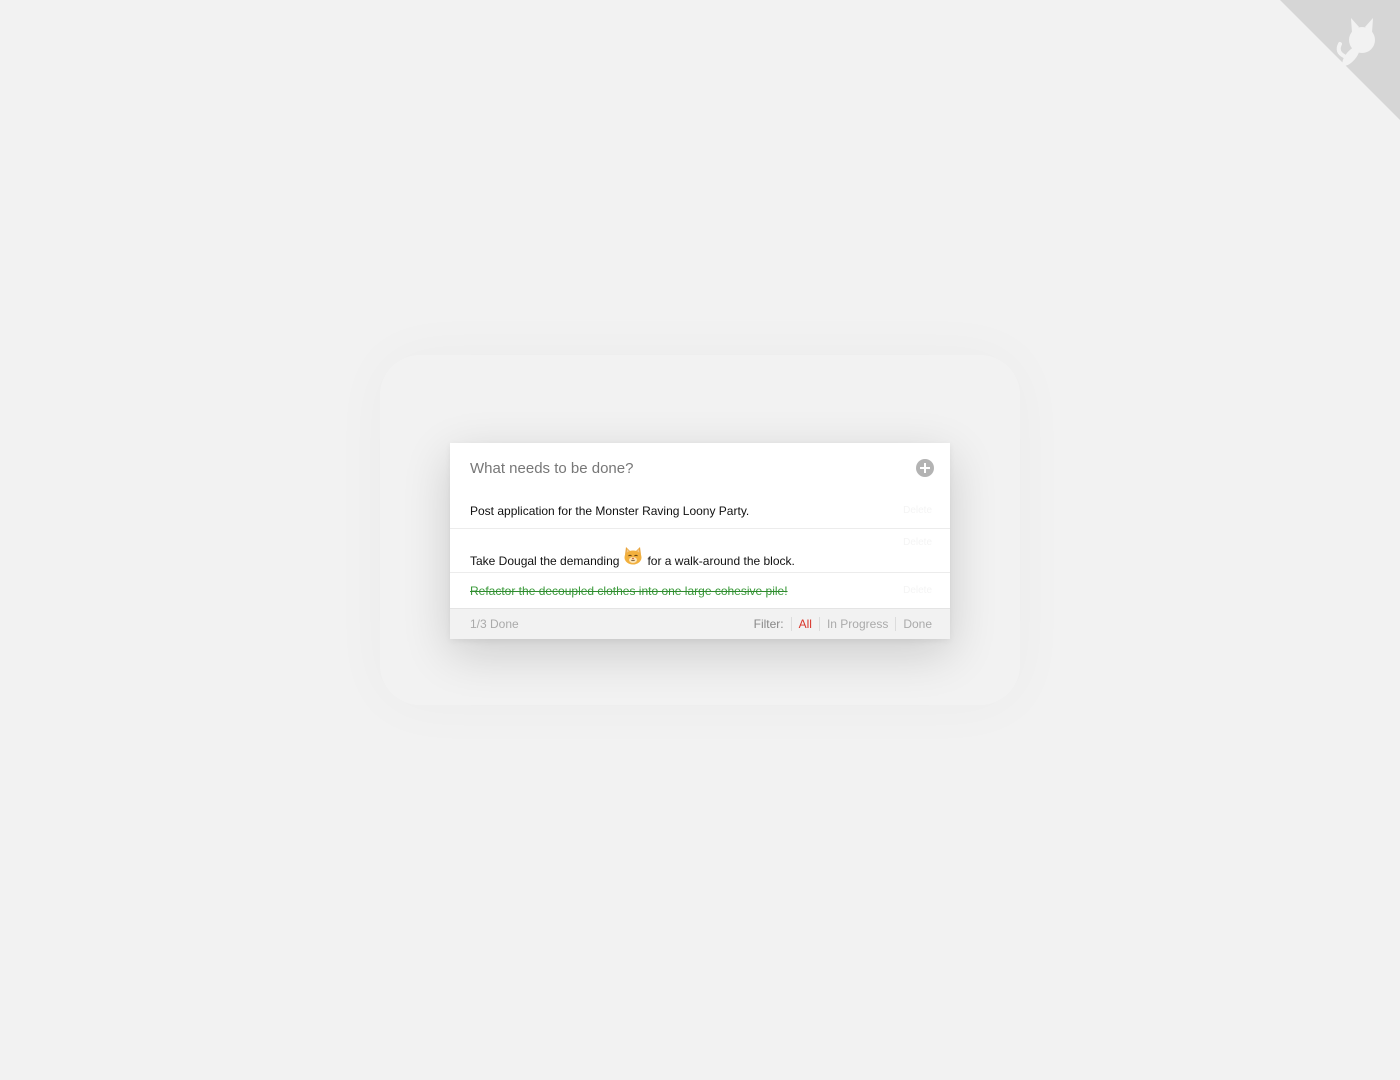 The width and height of the screenshot is (1400, 1080). What do you see at coordinates (633, 556) in the screenshot?
I see `cat-face-icon` at bounding box center [633, 556].